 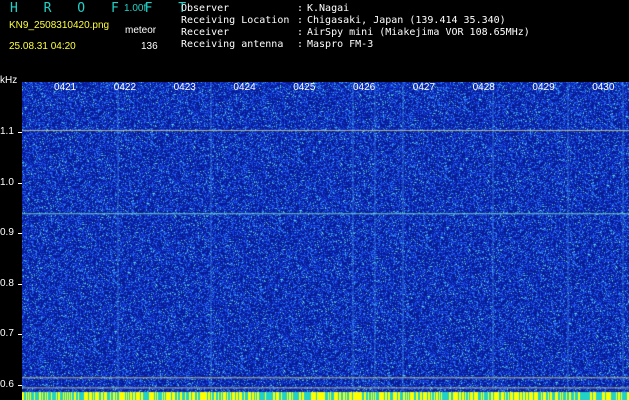 I want to click on x-tick-label: 0427, so click(x=424, y=87).